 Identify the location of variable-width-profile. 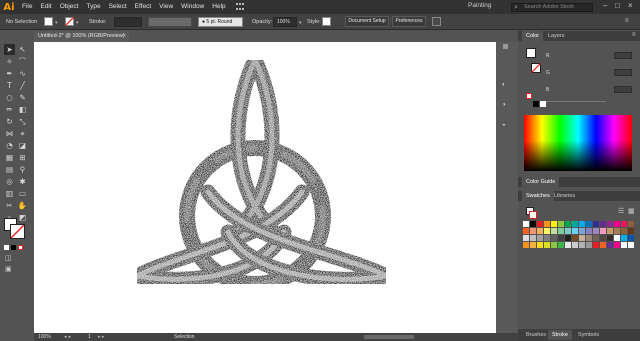
(170, 22).